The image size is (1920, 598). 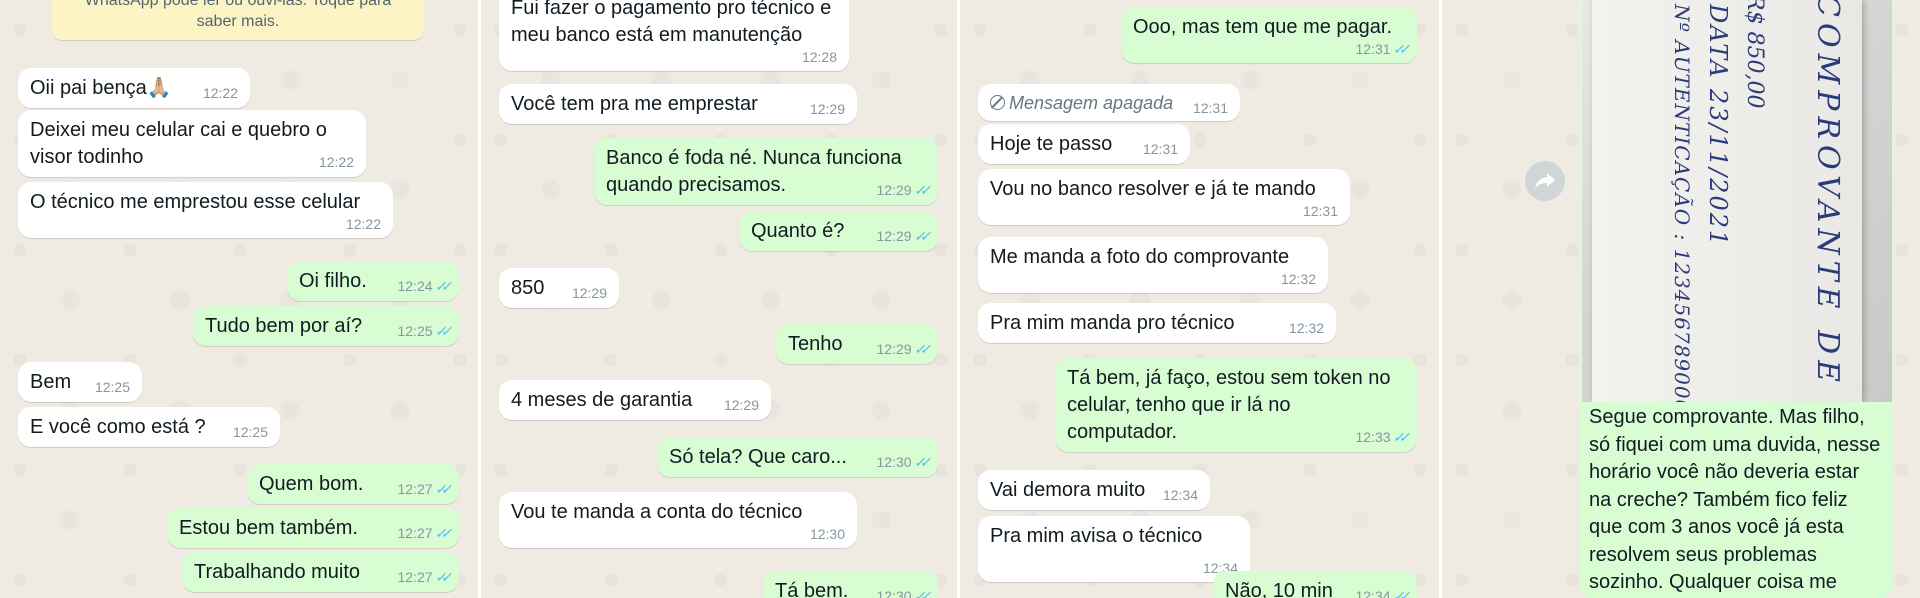 I want to click on message-outgoing: Estou bem também. 12:27✓✓, so click(x=313, y=528).